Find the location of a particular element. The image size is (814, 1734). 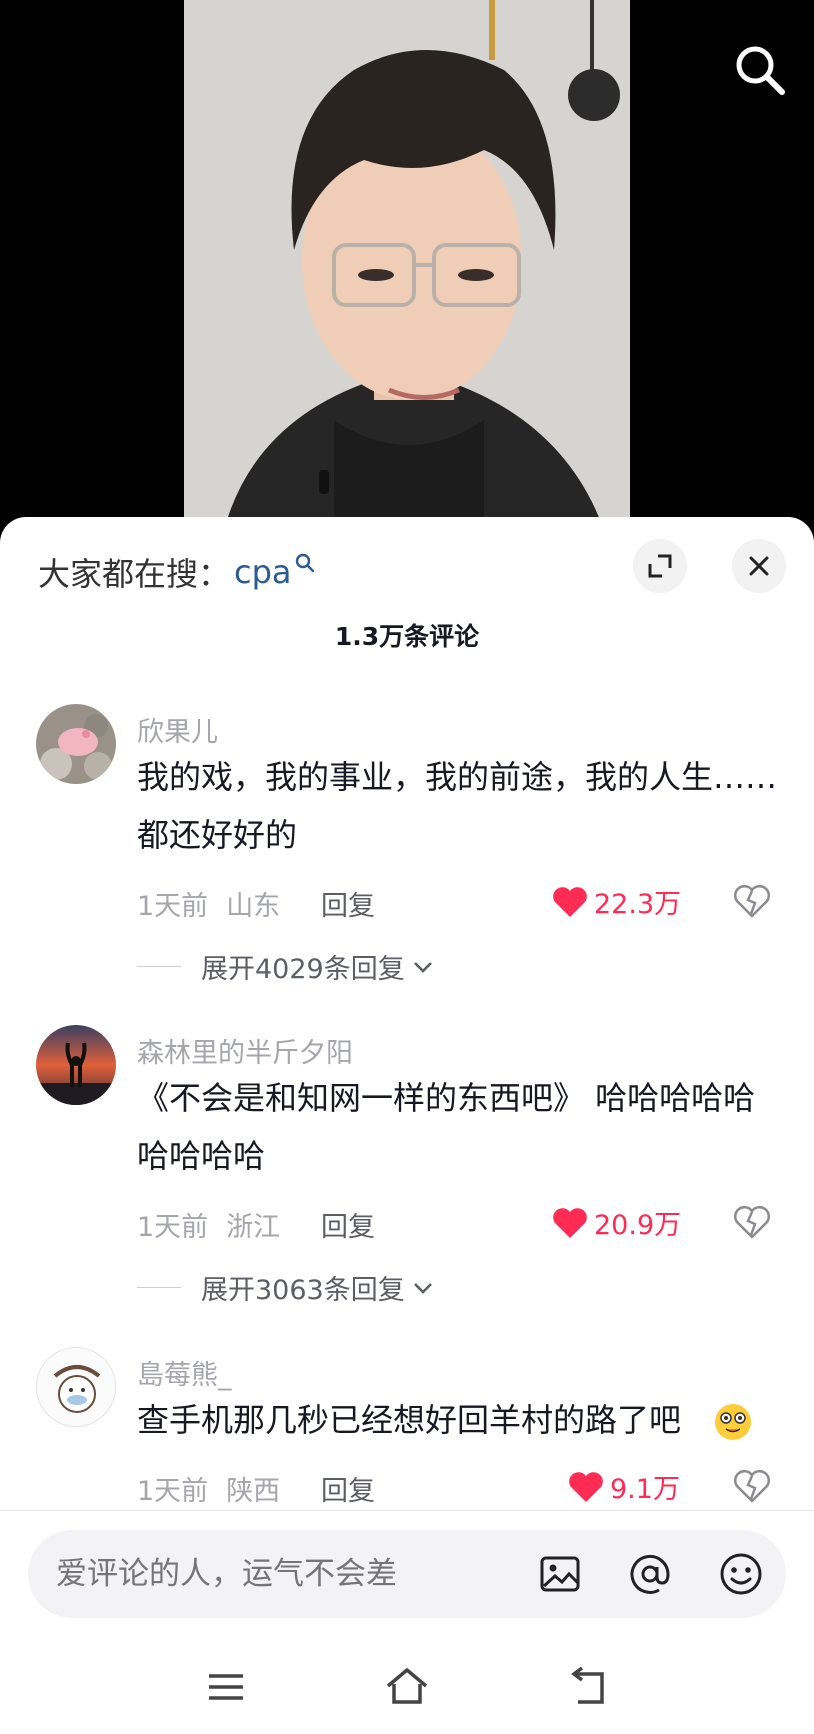

comment-meta: 1天前 陕西 is located at coordinates (208, 1488).